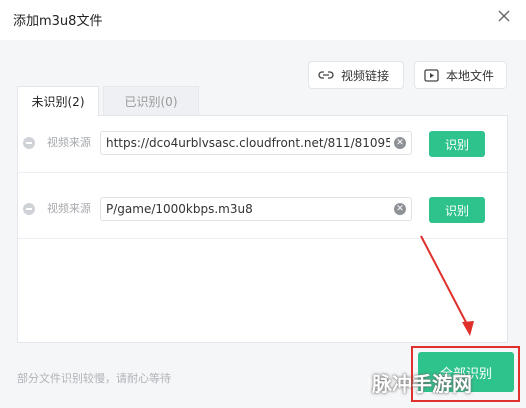  I want to click on close-icon, so click(504, 16).